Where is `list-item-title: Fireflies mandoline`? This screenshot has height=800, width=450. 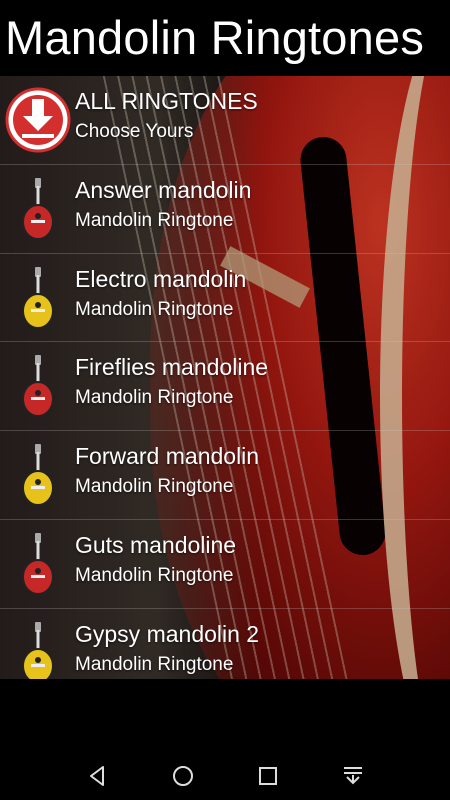
list-item-title: Fireflies mandoline is located at coordinates (172, 367).